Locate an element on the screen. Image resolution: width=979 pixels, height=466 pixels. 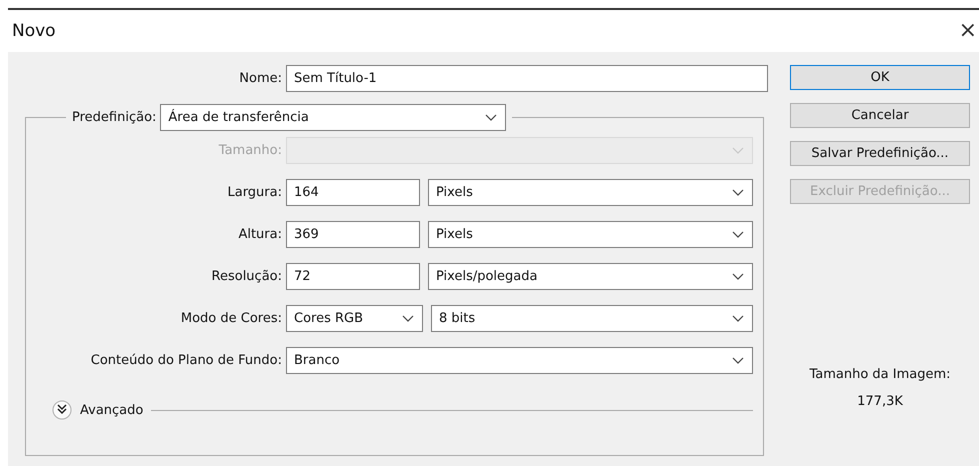
field-label: Tamanho: is located at coordinates (250, 150).